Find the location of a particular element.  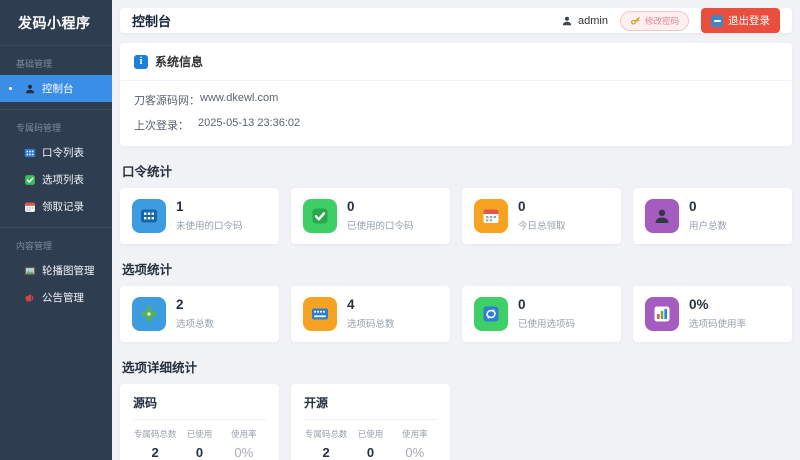

username: admin is located at coordinates (593, 20).